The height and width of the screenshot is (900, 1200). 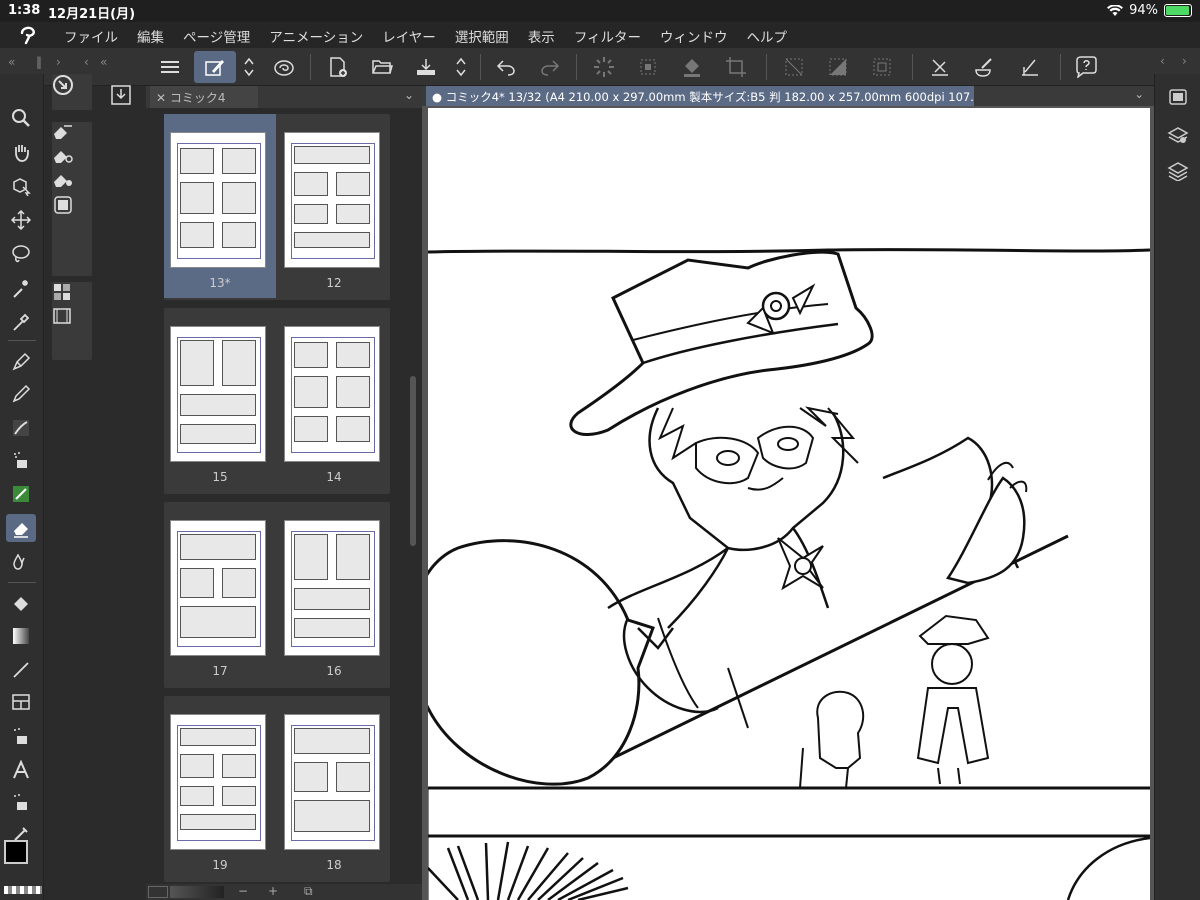 What do you see at coordinates (243, 891) in the screenshot?
I see `zoom-out-button: −` at bounding box center [243, 891].